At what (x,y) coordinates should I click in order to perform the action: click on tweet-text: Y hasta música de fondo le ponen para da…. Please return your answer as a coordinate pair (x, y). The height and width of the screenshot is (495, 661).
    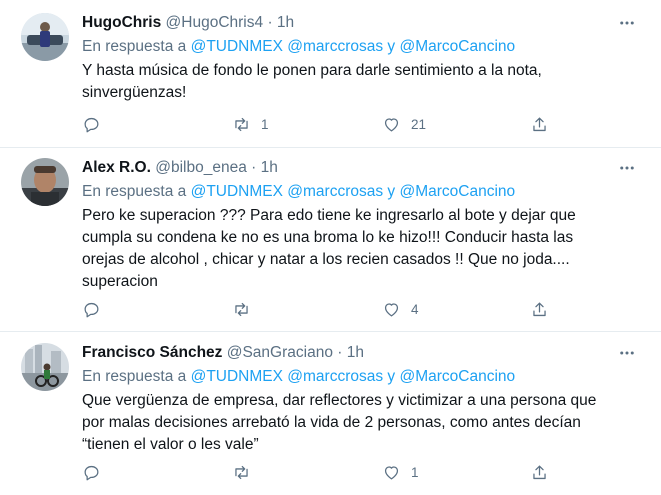
    Looking at the image, I should click on (312, 81).